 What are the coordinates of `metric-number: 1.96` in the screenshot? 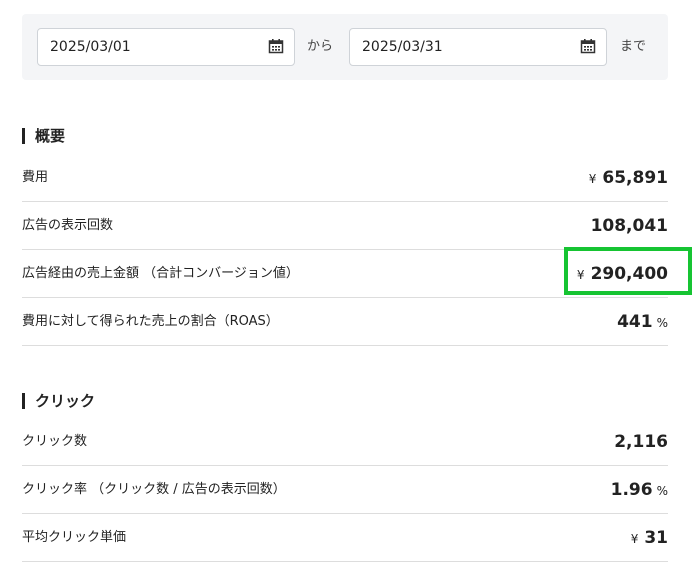 It's located at (631, 490).